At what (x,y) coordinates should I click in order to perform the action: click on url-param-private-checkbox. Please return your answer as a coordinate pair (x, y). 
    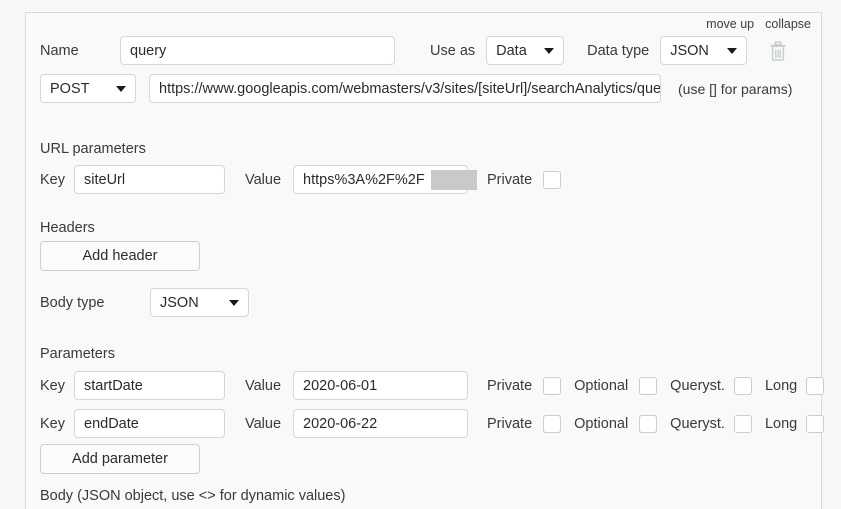
    Looking at the image, I should click on (552, 179).